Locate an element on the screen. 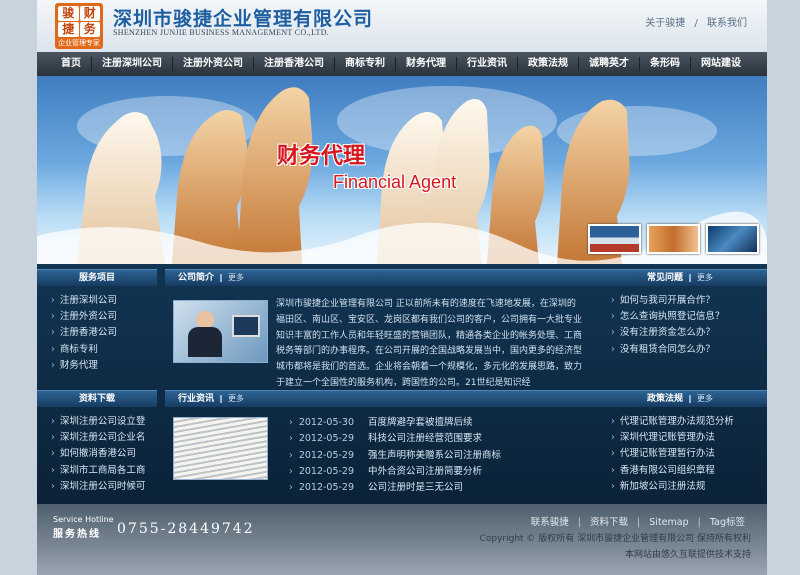 This screenshot has width=800, height=575. logo-char: 财 is located at coordinates (89, 13).